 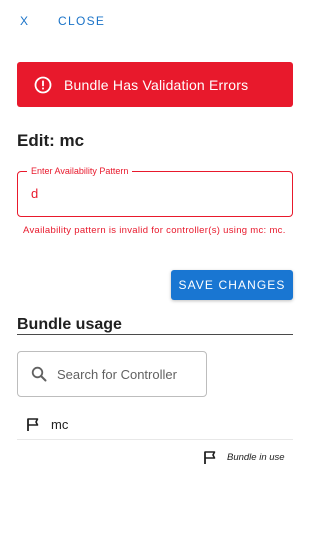 I want to click on close-icon: X, so click(x=24, y=21).